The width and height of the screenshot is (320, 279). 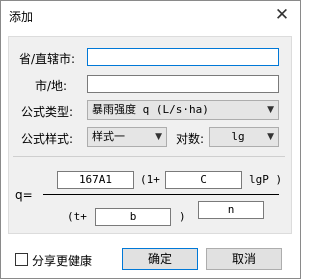 I want to click on formula-style-value: 样式一, so click(x=108, y=136).